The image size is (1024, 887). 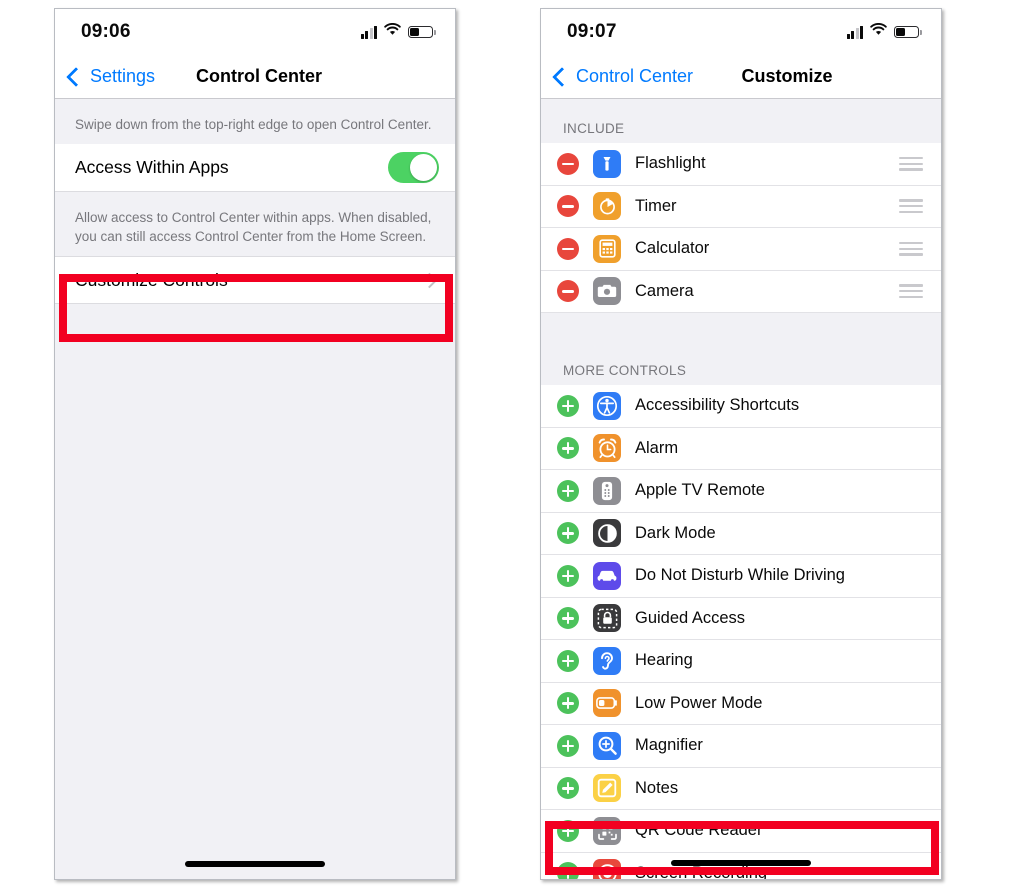 What do you see at coordinates (607, 703) in the screenshot?
I see `low-battery-icon` at bounding box center [607, 703].